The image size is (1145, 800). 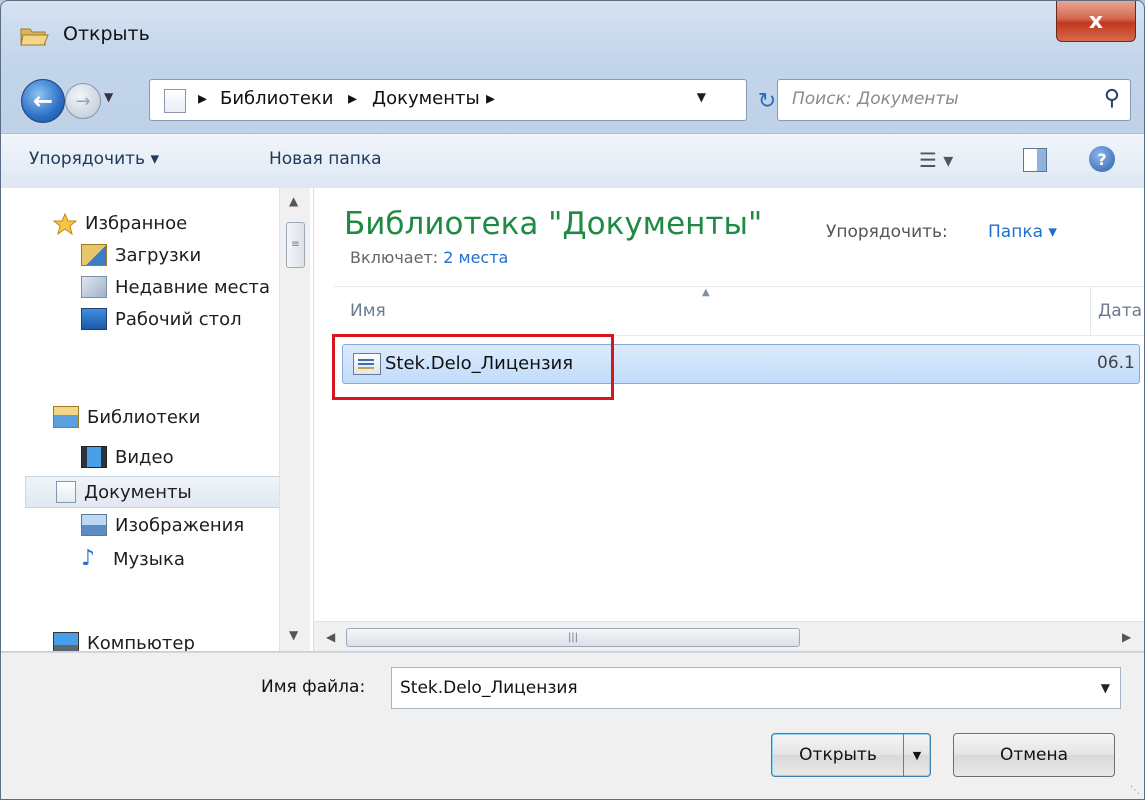 What do you see at coordinates (180, 525) in the screenshot?
I see `sidebar-item-label: Изображения` at bounding box center [180, 525].